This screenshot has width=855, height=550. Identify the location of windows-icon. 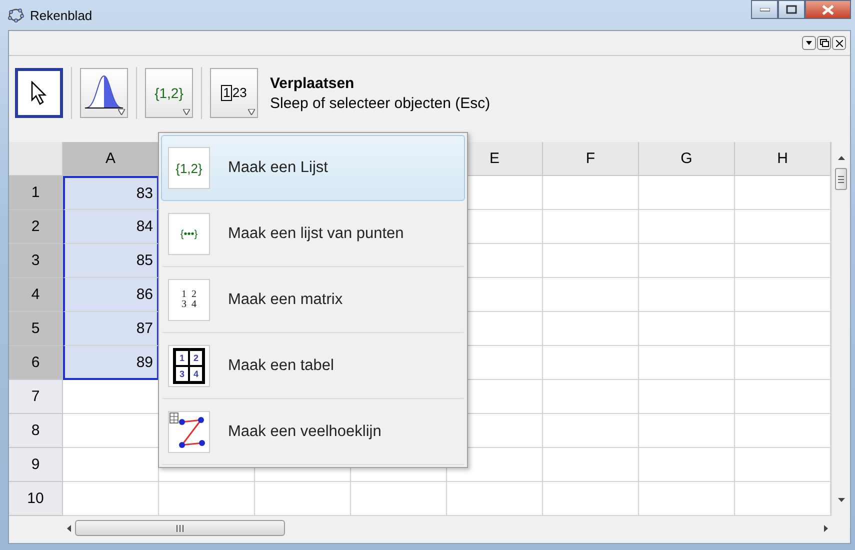
(824, 43).